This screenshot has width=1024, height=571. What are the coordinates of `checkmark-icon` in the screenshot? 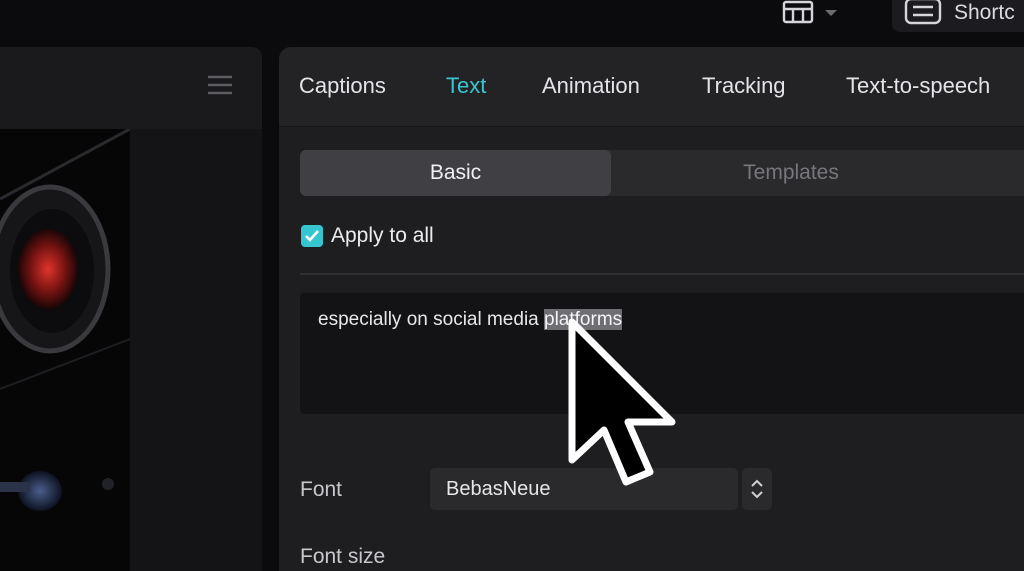 It's located at (312, 236).